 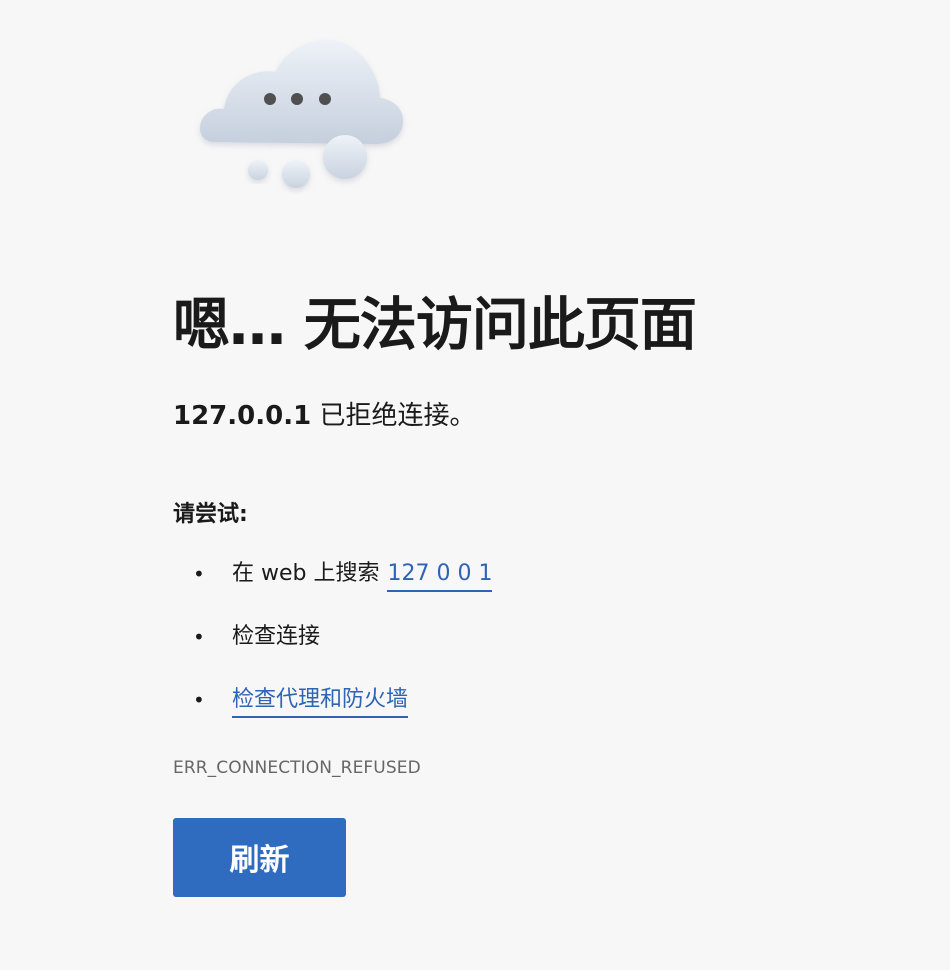 What do you see at coordinates (301, 113) in the screenshot?
I see `cloud-with-dots-icon` at bounding box center [301, 113].